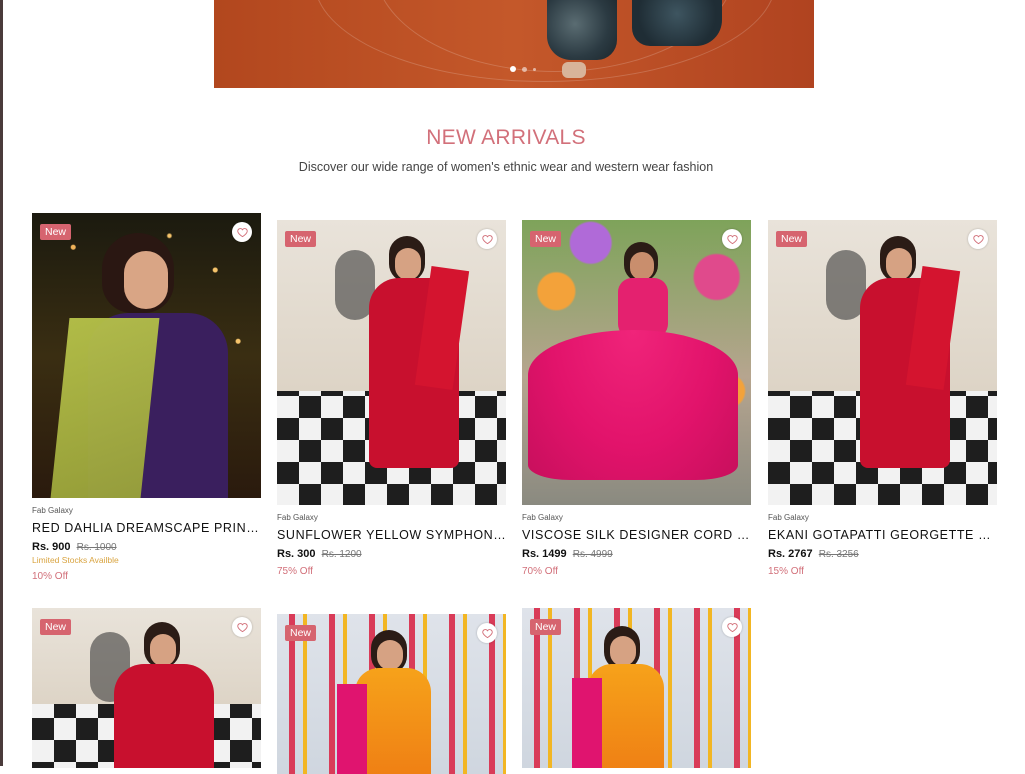 Image resolution: width=1025 pixels, height=774 pixels. What do you see at coordinates (296, 554) in the screenshot?
I see `product-price: Rs. 300` at bounding box center [296, 554].